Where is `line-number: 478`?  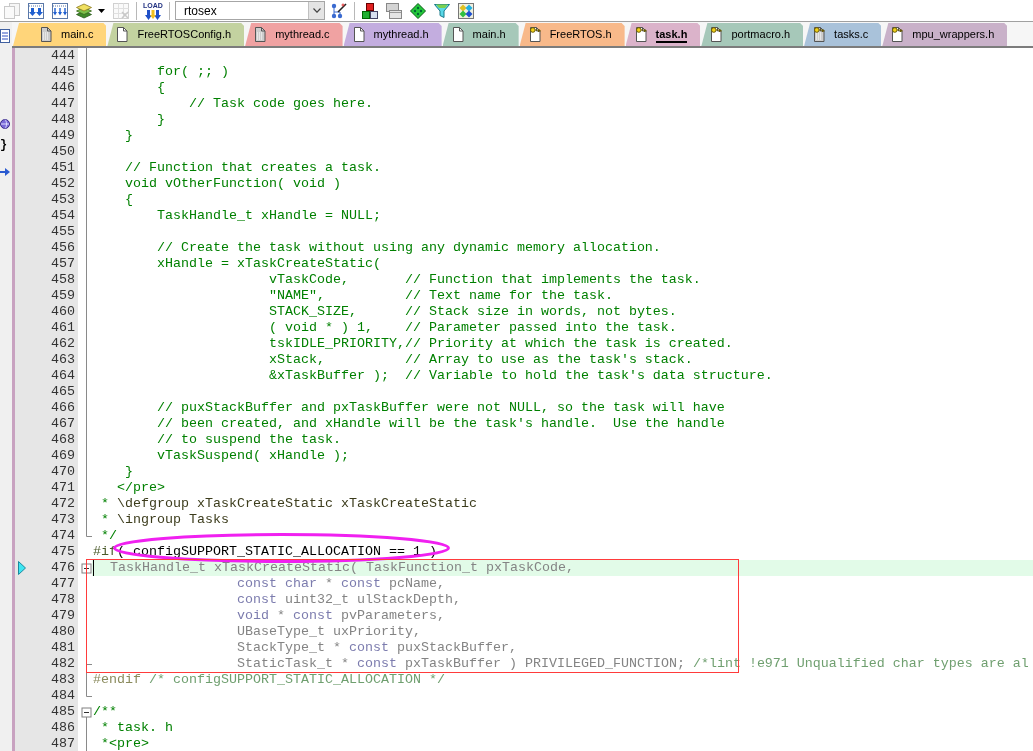 line-number: 478 is located at coordinates (63, 600).